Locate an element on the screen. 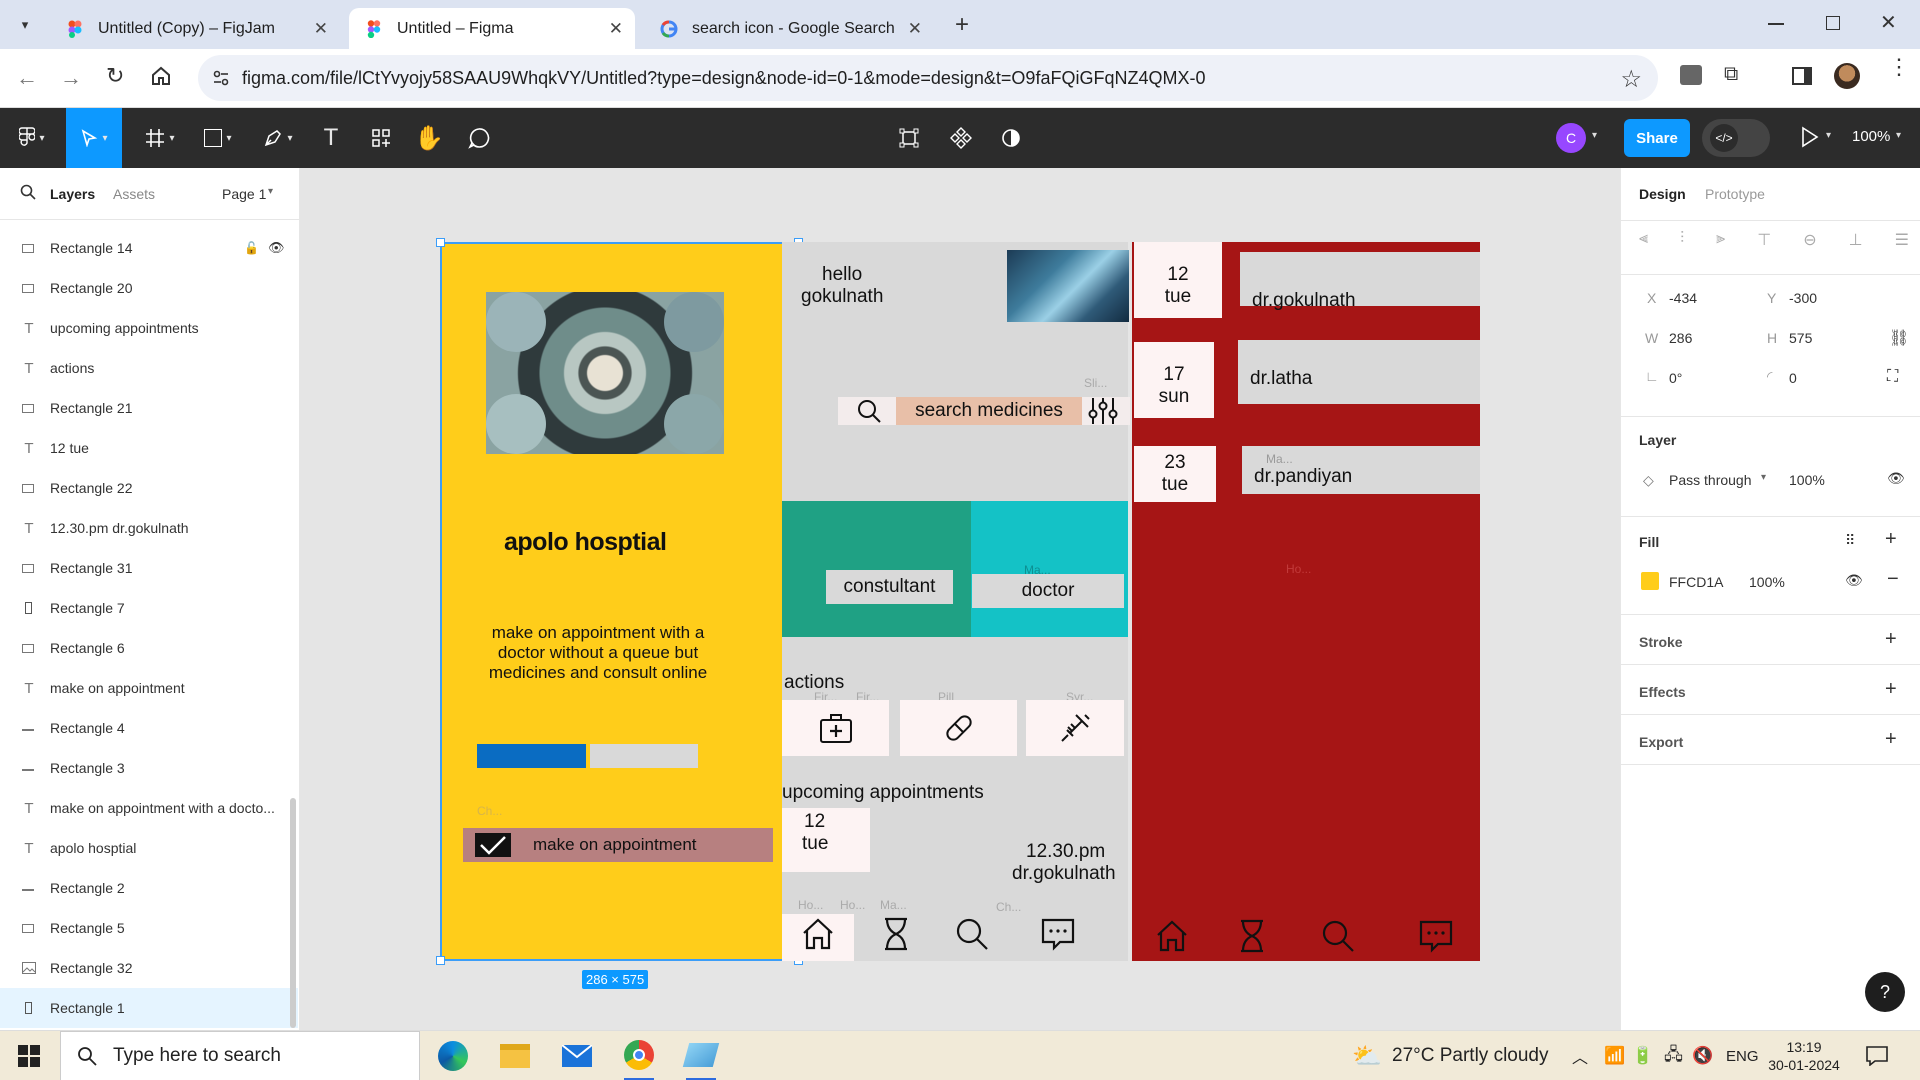 This screenshot has height=1080, width=1920. fill-hex-field: FFCD1A is located at coordinates (1696, 582).